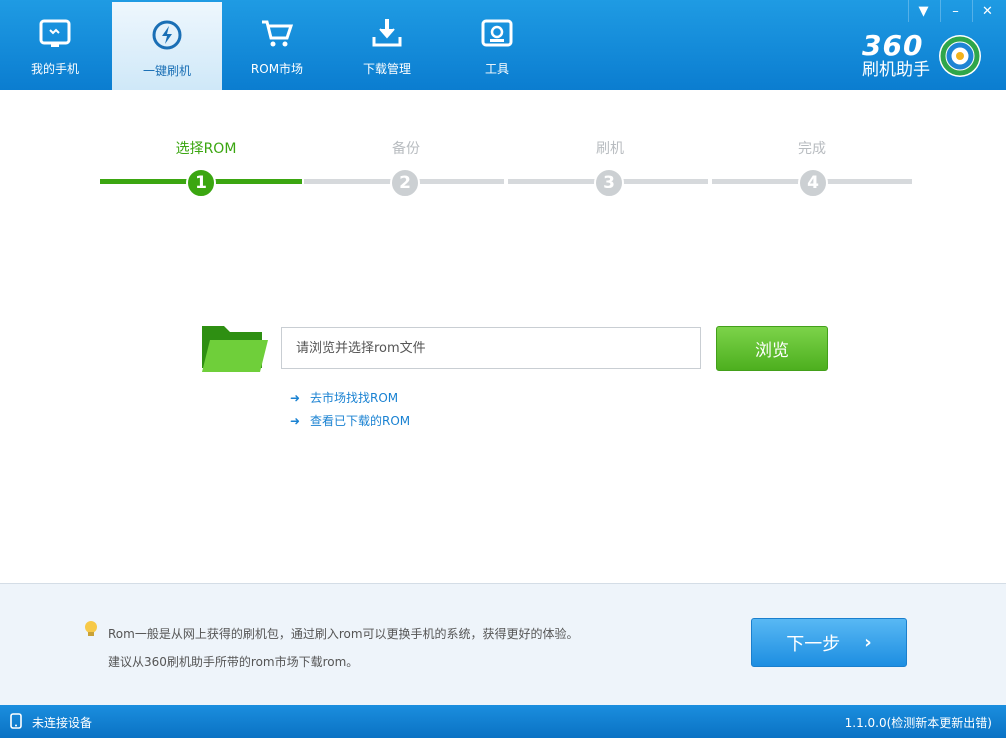 The image size is (1006, 738). I want to click on lightbulb-icon, so click(96, 634).